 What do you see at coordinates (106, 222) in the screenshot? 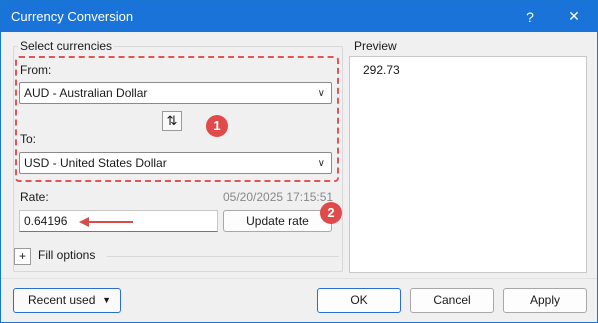
I see `annotation-arrow-icon` at bounding box center [106, 222].